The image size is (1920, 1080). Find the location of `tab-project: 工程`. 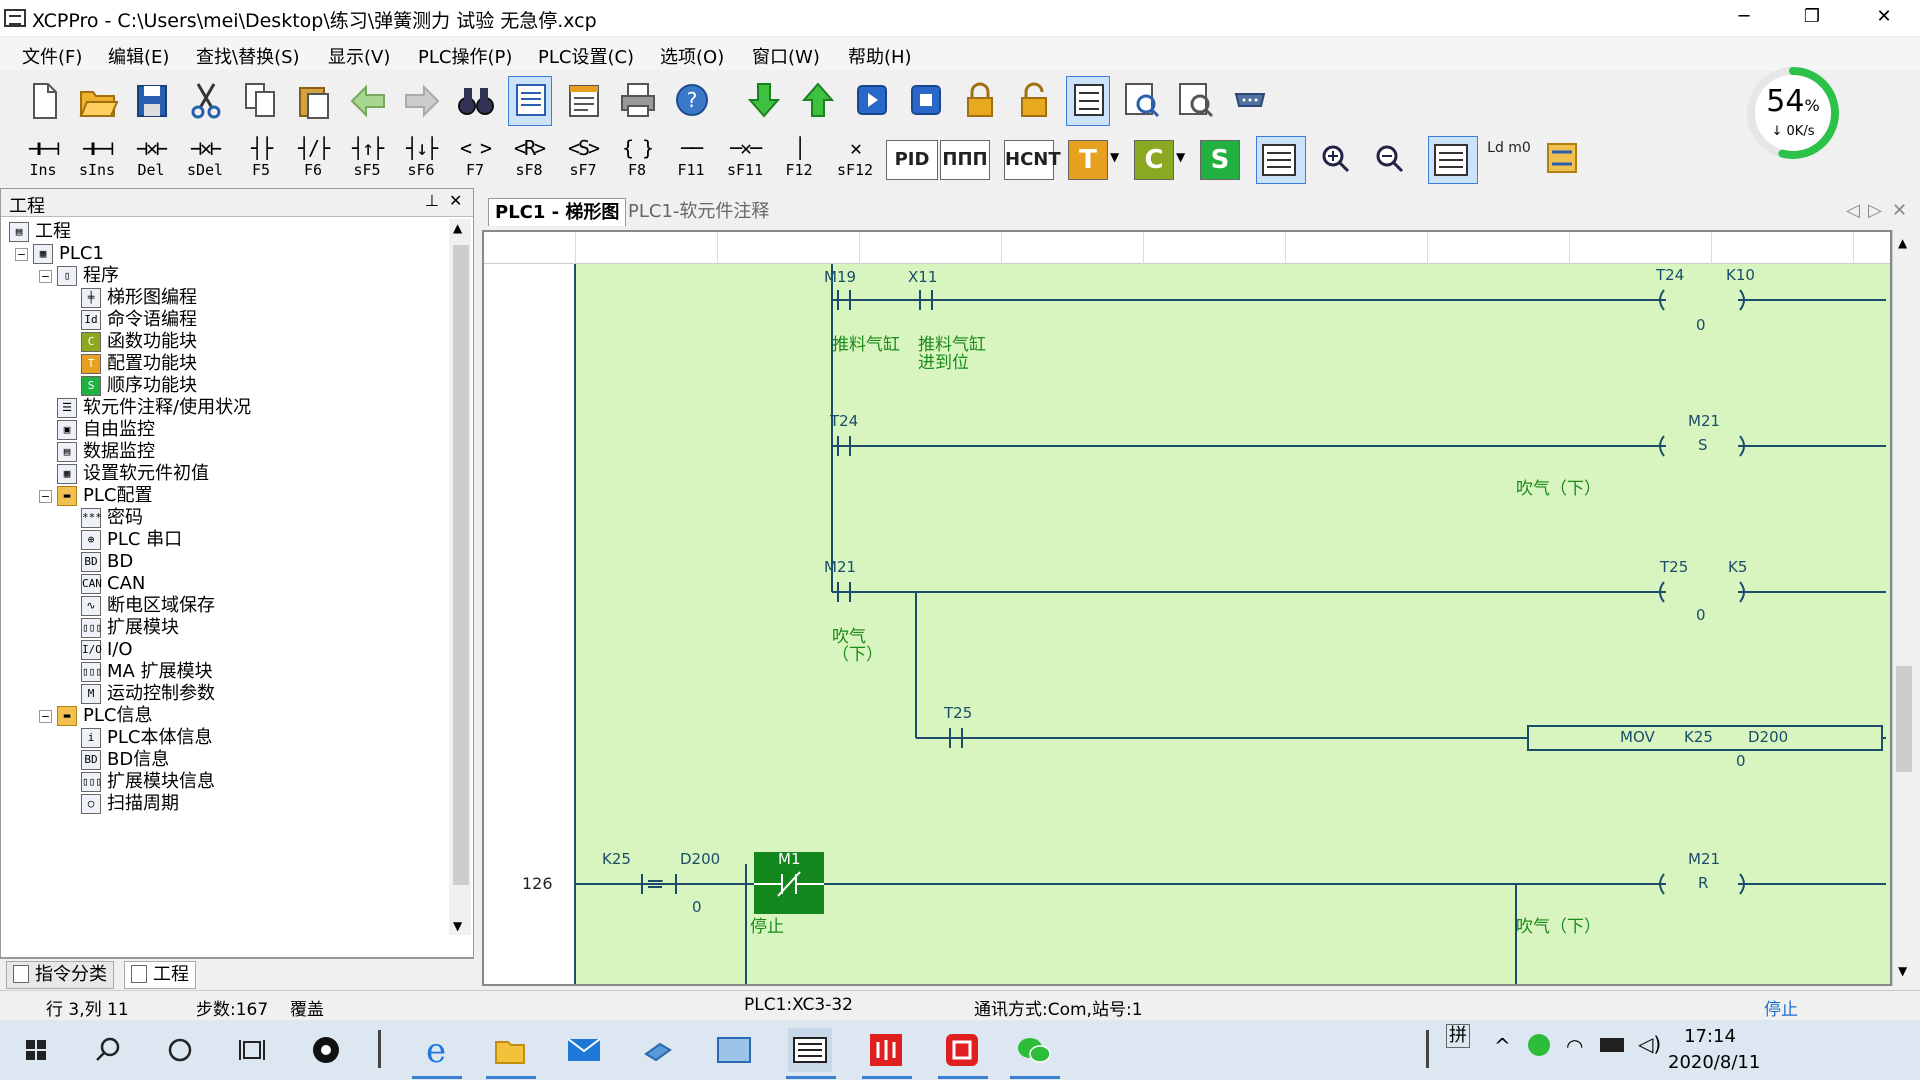

tab-project: 工程 is located at coordinates (160, 975).